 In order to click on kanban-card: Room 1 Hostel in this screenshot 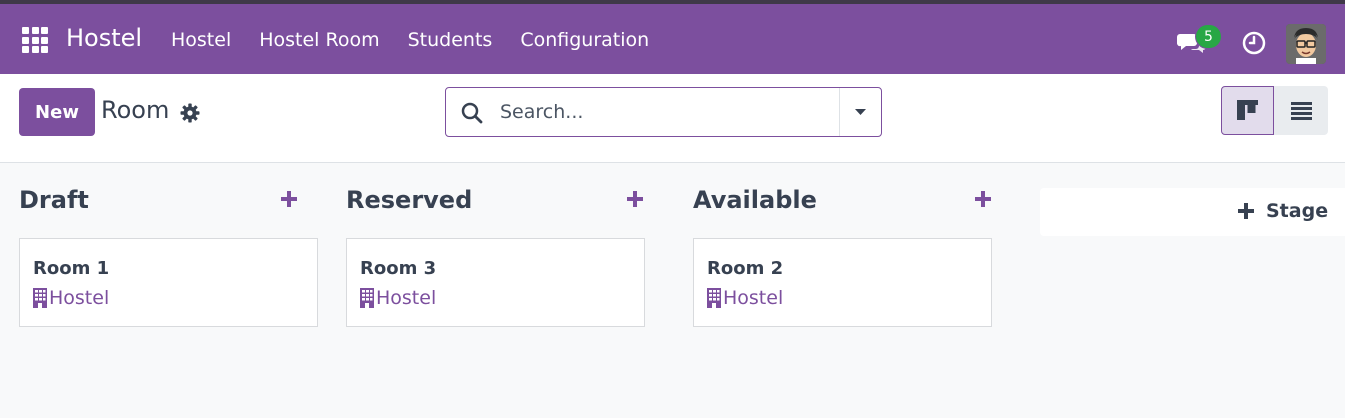, I will do `click(168, 282)`.